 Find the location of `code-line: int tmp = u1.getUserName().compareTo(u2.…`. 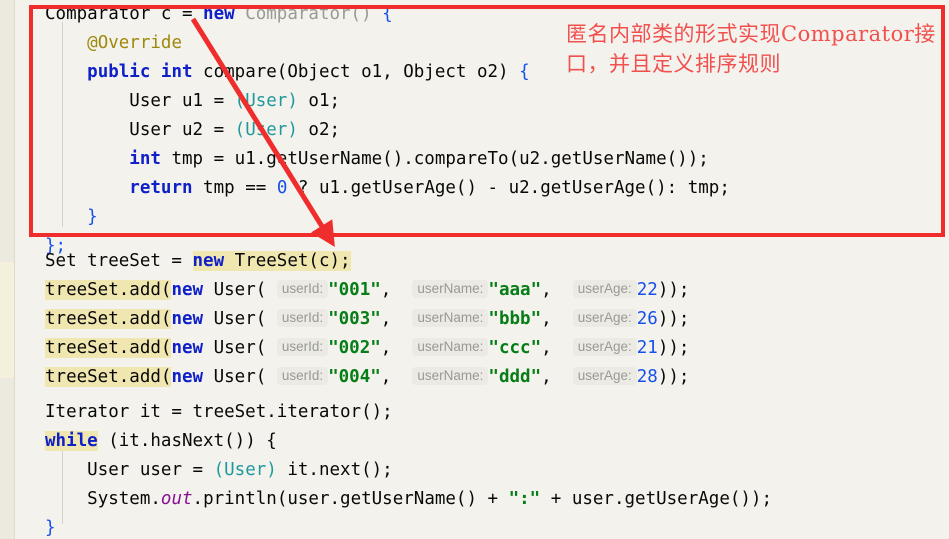

code-line: int tmp = u1.getUserName().compareTo(u2.… is located at coordinates (362, 159).